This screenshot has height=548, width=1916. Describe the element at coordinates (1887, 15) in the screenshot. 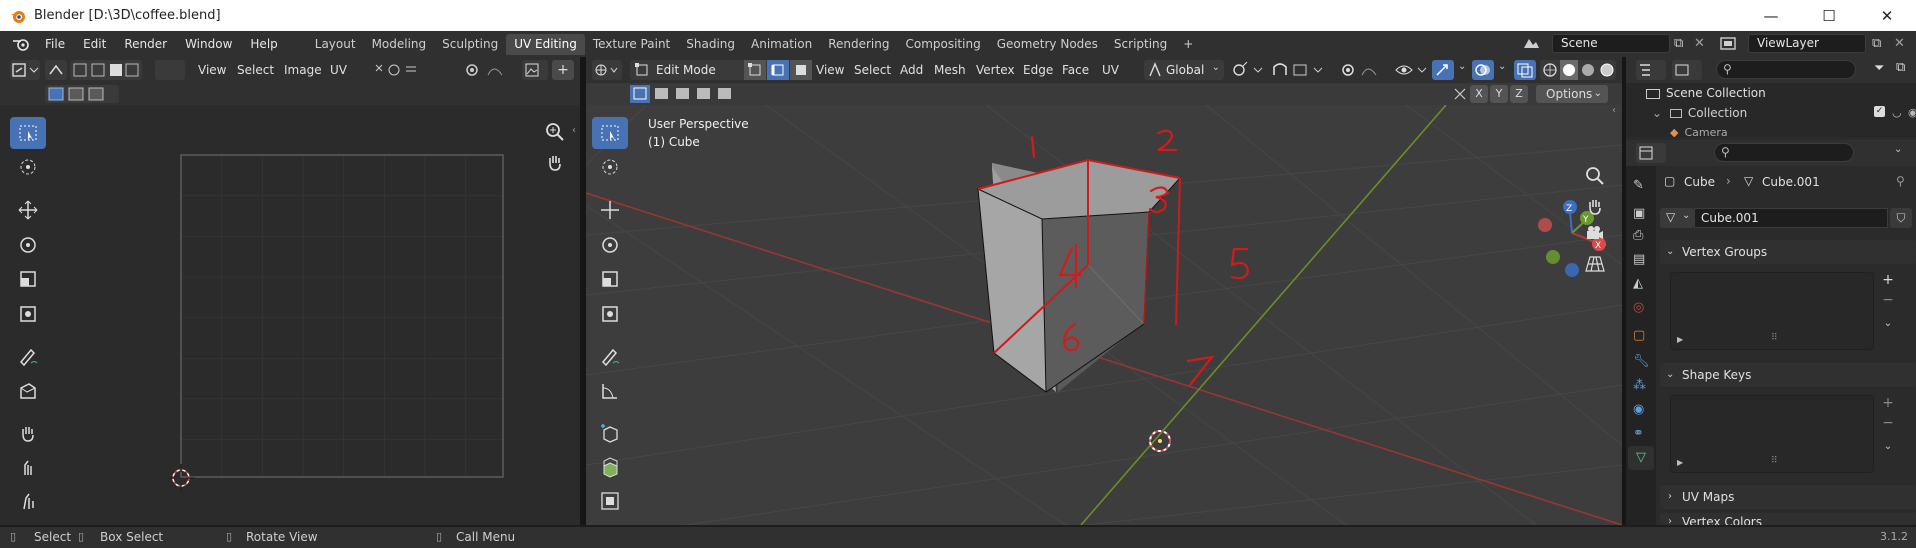

I see `close-button: ✕` at that location.